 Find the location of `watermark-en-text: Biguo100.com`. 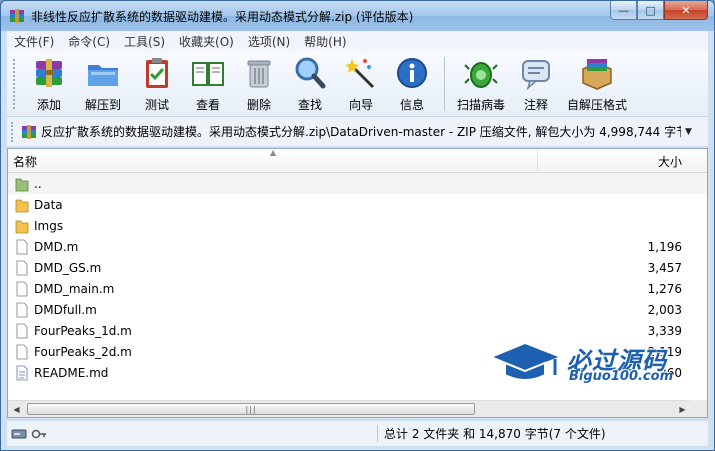

watermark-en-text: Biguo100.com is located at coordinates (621, 376).